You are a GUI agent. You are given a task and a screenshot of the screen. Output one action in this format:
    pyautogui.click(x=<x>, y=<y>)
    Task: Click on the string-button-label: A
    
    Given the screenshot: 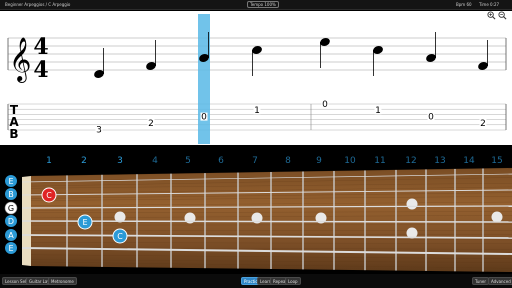 What is the action you would take?
    pyautogui.click(x=11, y=235)
    